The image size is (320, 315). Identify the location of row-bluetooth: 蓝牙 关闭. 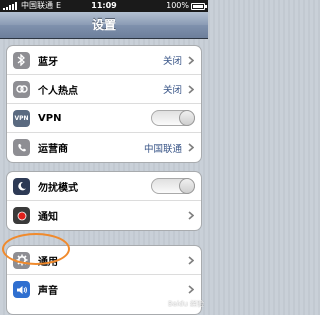
(104, 60).